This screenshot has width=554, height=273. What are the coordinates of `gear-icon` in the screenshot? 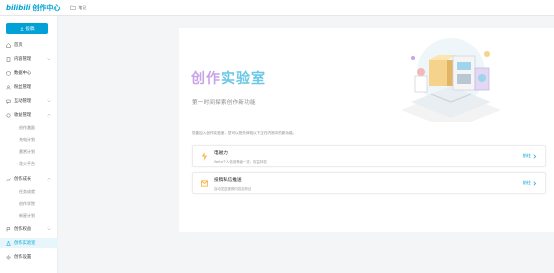 It's located at (8, 257).